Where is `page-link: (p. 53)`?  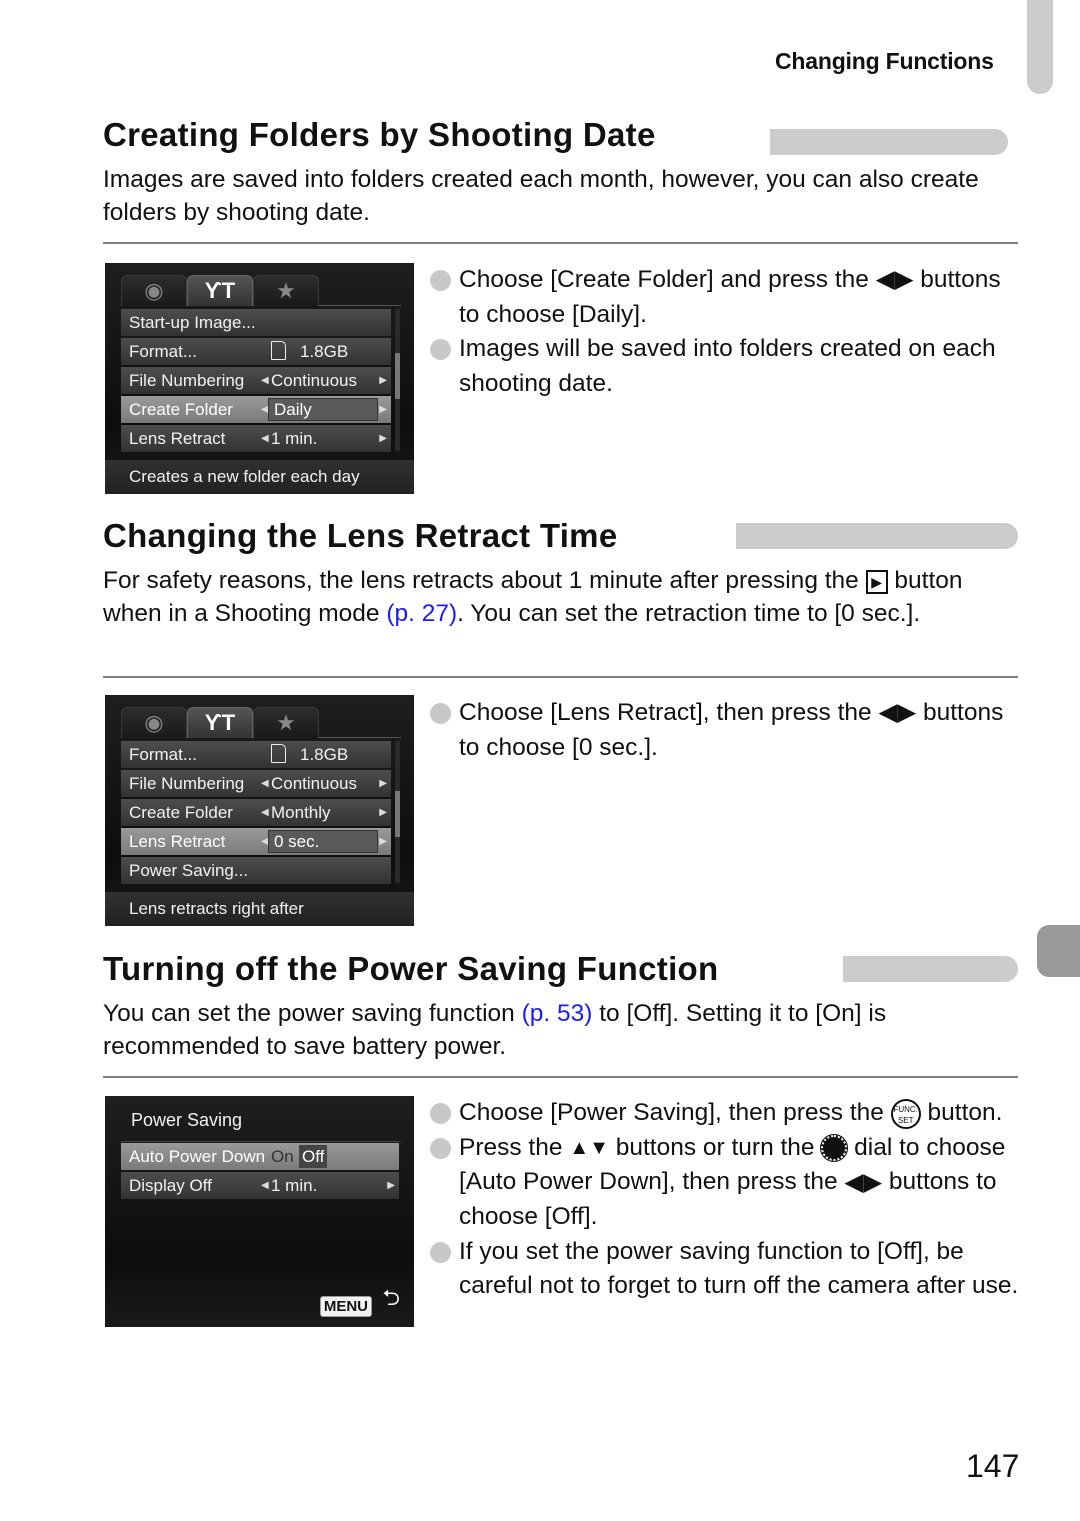 page-link: (p. 53) is located at coordinates (557, 1013).